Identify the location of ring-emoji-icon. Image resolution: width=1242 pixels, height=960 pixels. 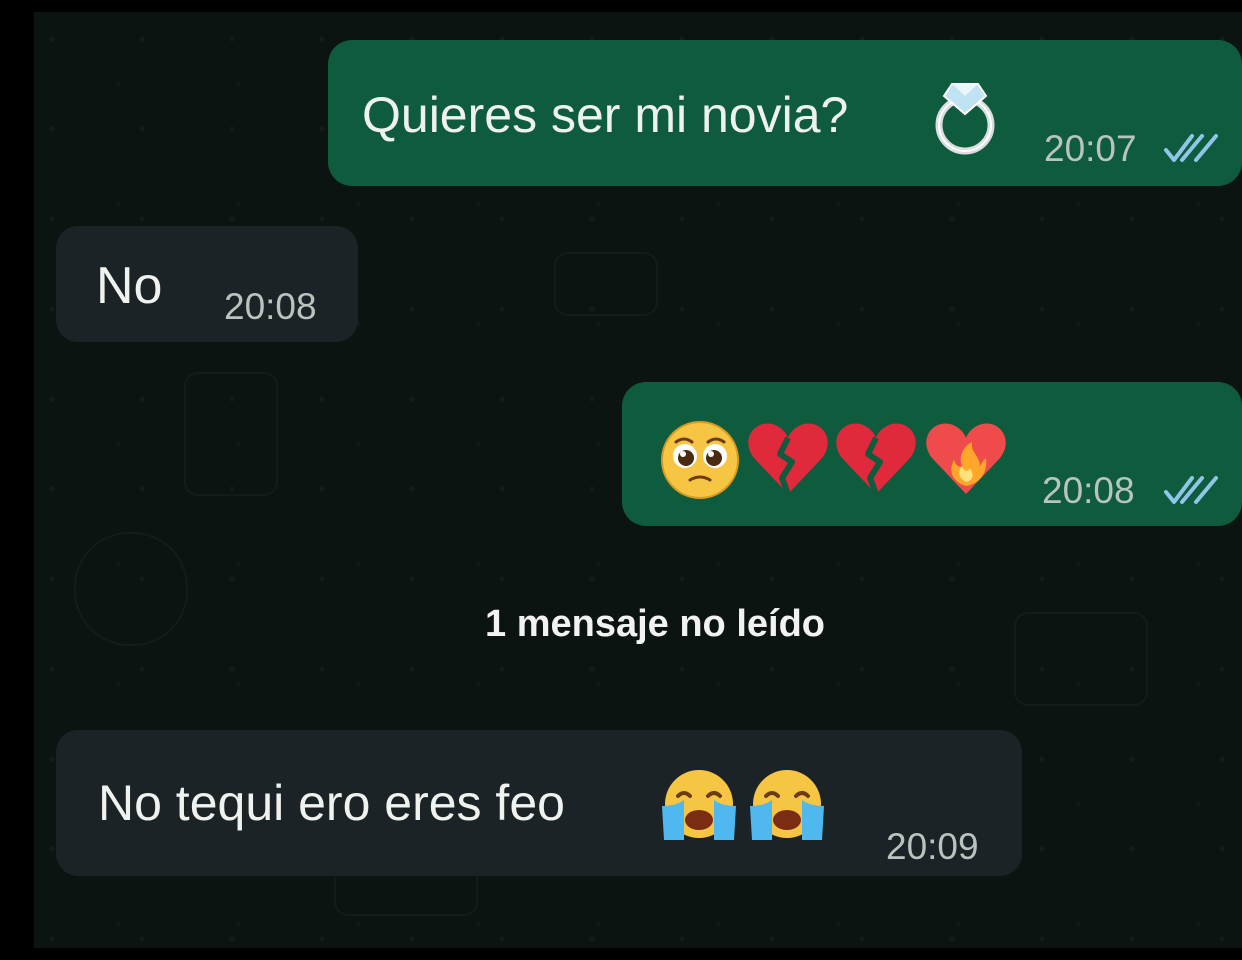
(965, 115).